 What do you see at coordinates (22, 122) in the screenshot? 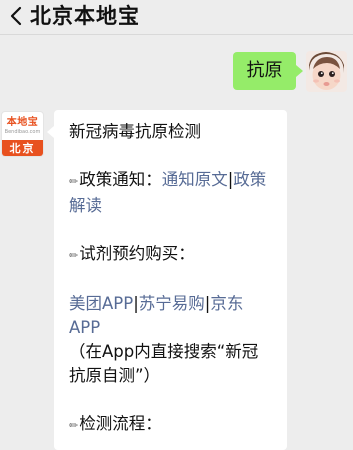
I see `logo-text: 本地宝` at bounding box center [22, 122].